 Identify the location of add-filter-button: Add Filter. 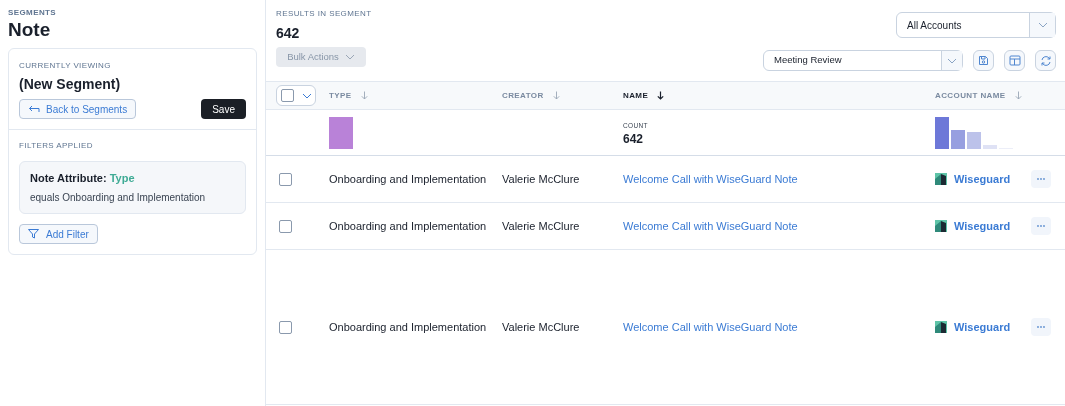
(58, 234).